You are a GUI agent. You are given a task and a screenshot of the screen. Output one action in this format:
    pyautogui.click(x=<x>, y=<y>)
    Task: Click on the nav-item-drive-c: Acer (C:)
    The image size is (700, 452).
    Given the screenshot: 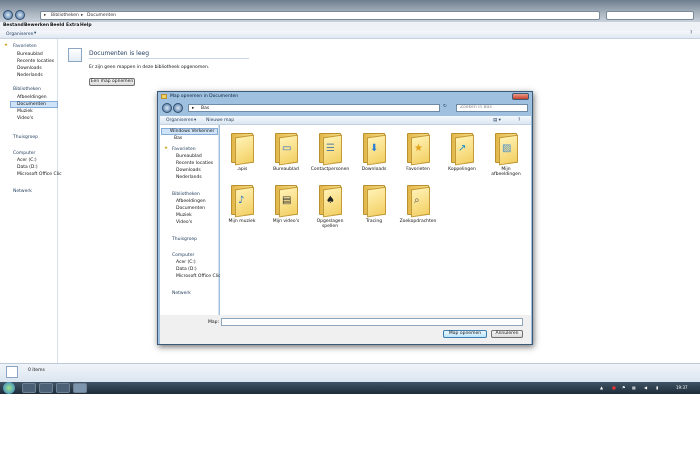 What is the action you would take?
    pyautogui.click(x=27, y=160)
    